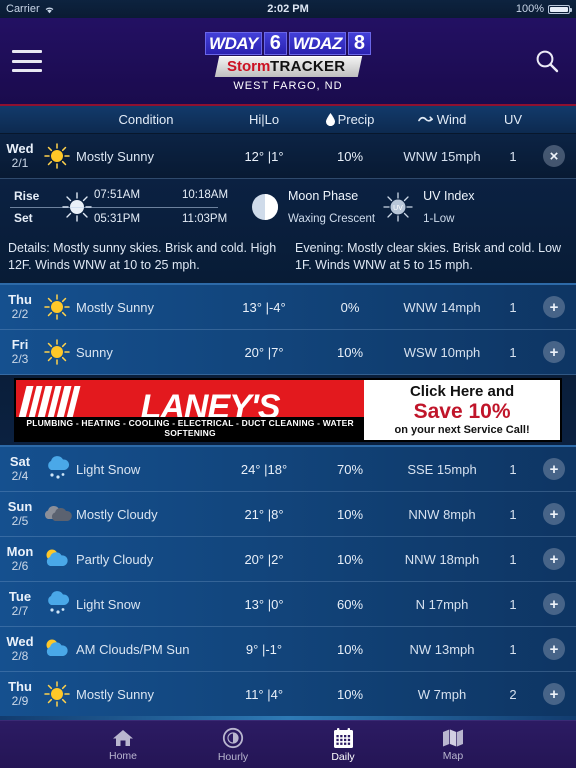  I want to click on snow-icon, so click(57, 469).